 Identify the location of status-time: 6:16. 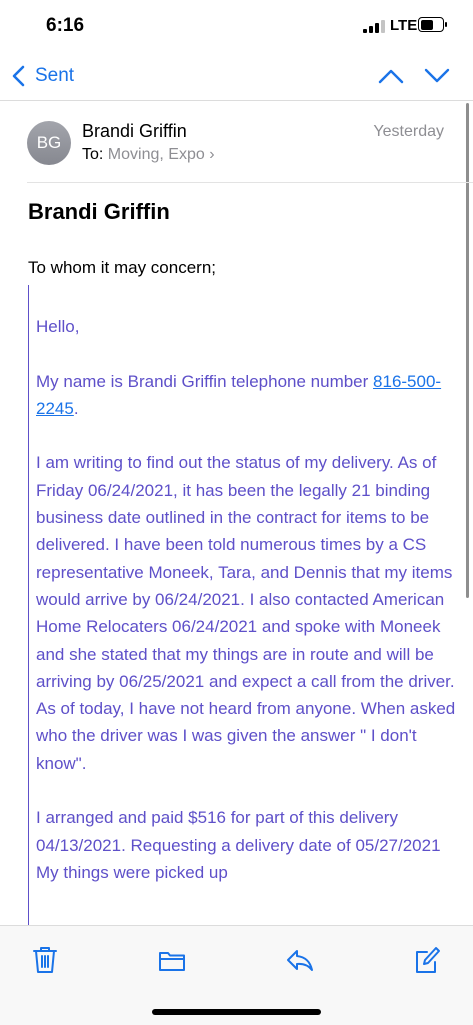
(65, 25).